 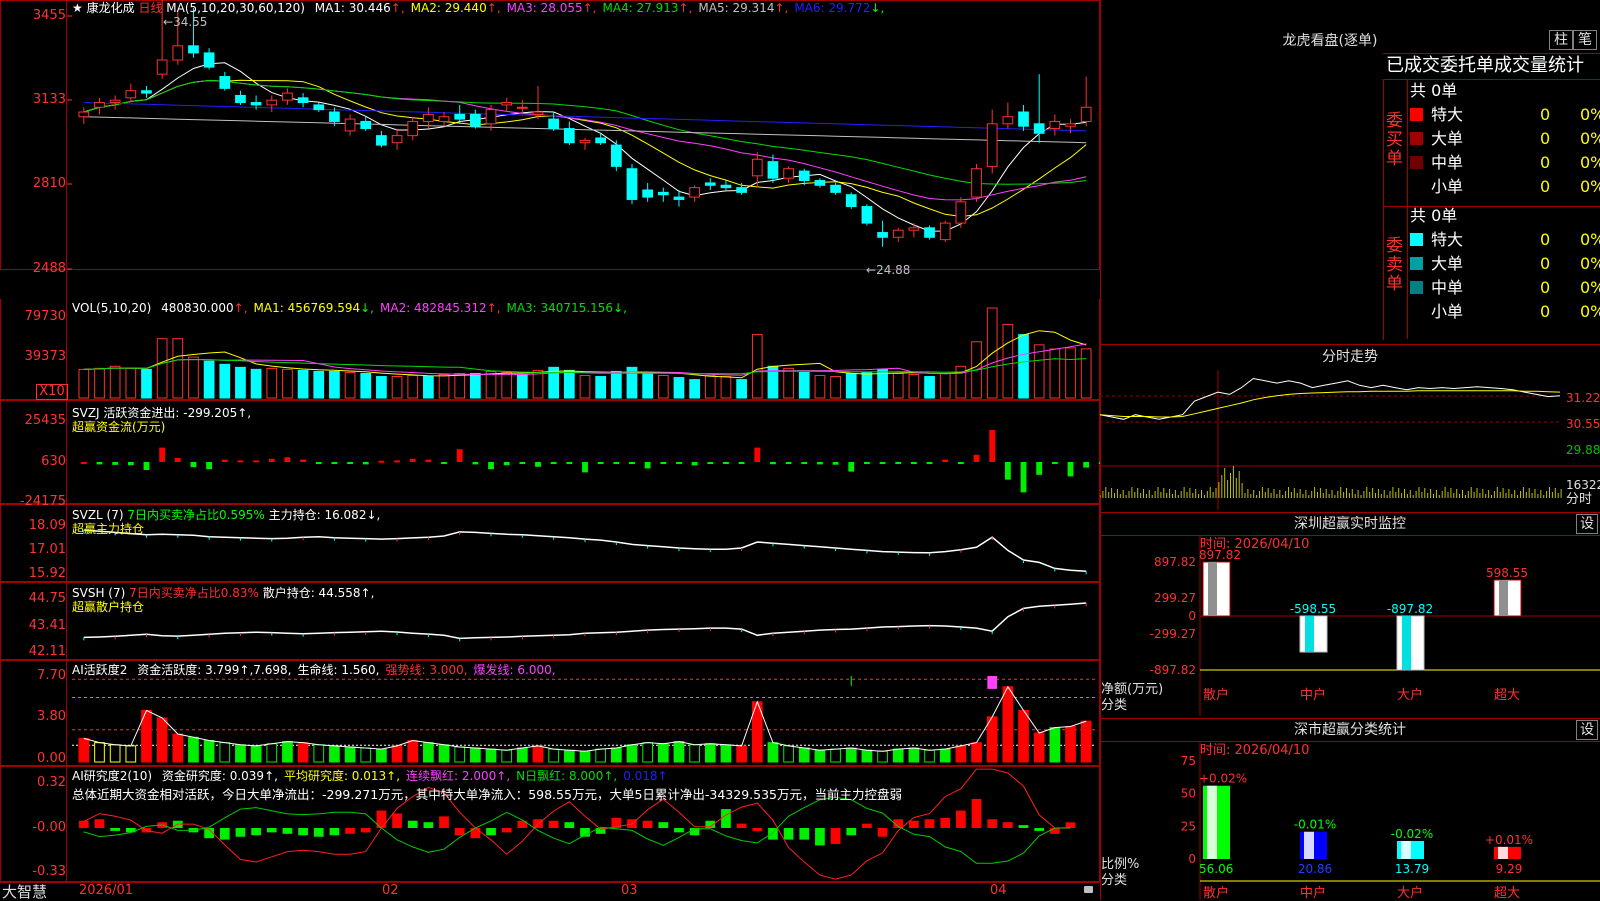 I want to click on sell-row-name: 特大, so click(x=1447, y=239).